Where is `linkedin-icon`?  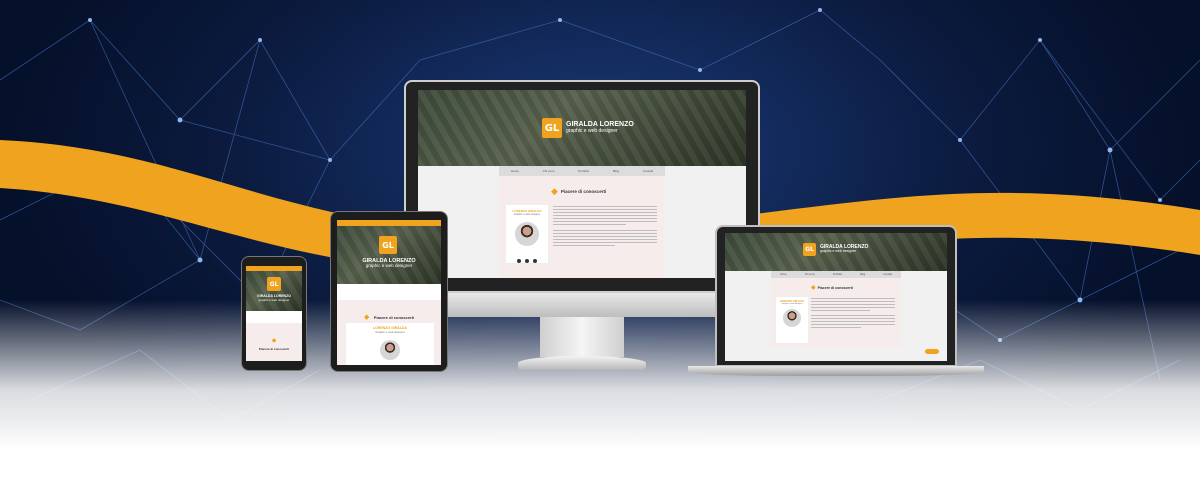 linkedin-icon is located at coordinates (535, 261).